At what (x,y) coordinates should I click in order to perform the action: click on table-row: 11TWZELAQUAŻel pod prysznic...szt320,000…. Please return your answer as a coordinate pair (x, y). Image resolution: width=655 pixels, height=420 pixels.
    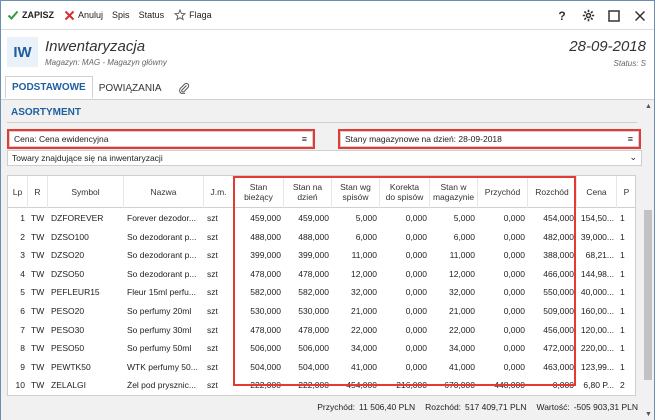
    Looking at the image, I should click on (322, 395).